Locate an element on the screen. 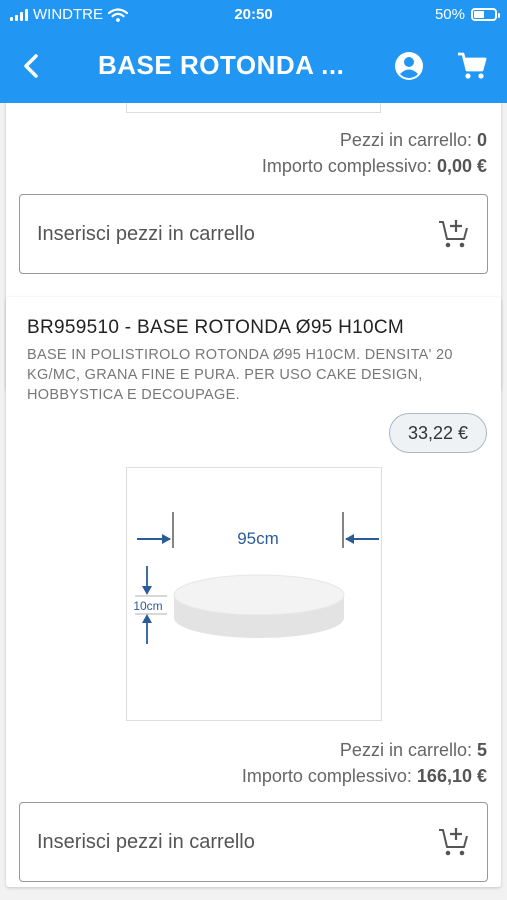  status-time: 20:50 is located at coordinates (253, 14).